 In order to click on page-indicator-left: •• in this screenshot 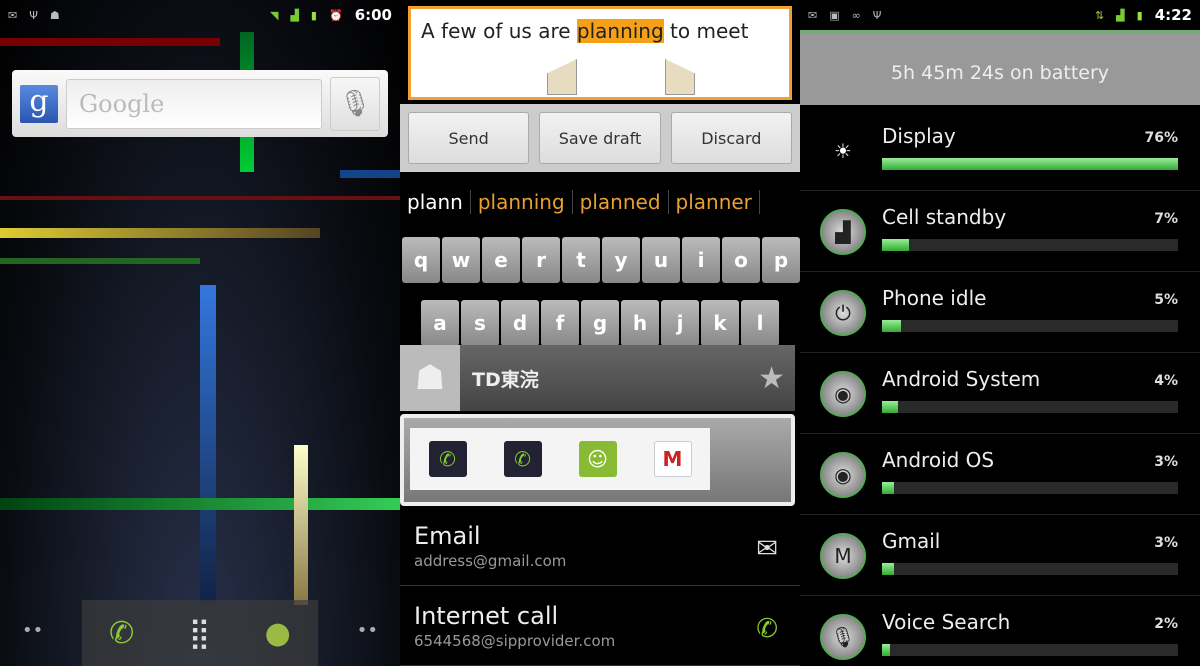, I will do `click(32, 630)`.